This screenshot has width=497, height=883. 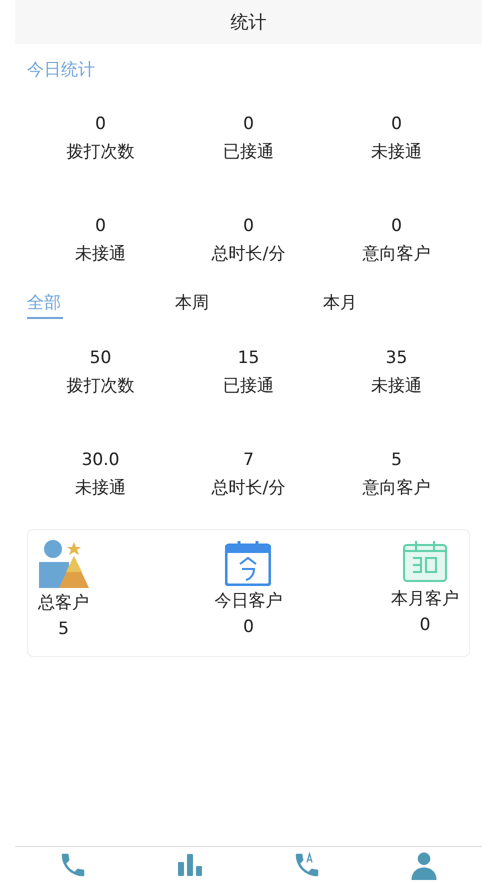 What do you see at coordinates (248, 601) in the screenshot?
I see `customer-label: 今日客户` at bounding box center [248, 601].